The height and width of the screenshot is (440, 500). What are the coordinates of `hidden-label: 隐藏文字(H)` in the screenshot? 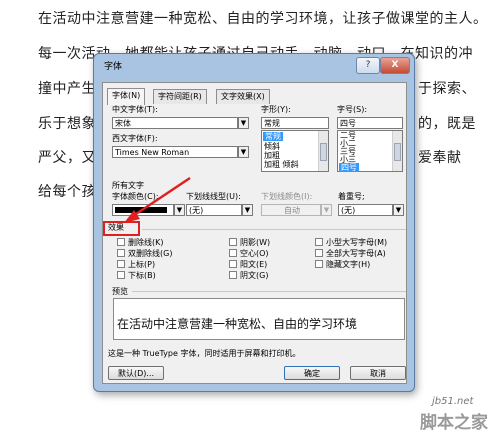 It's located at (348, 264).